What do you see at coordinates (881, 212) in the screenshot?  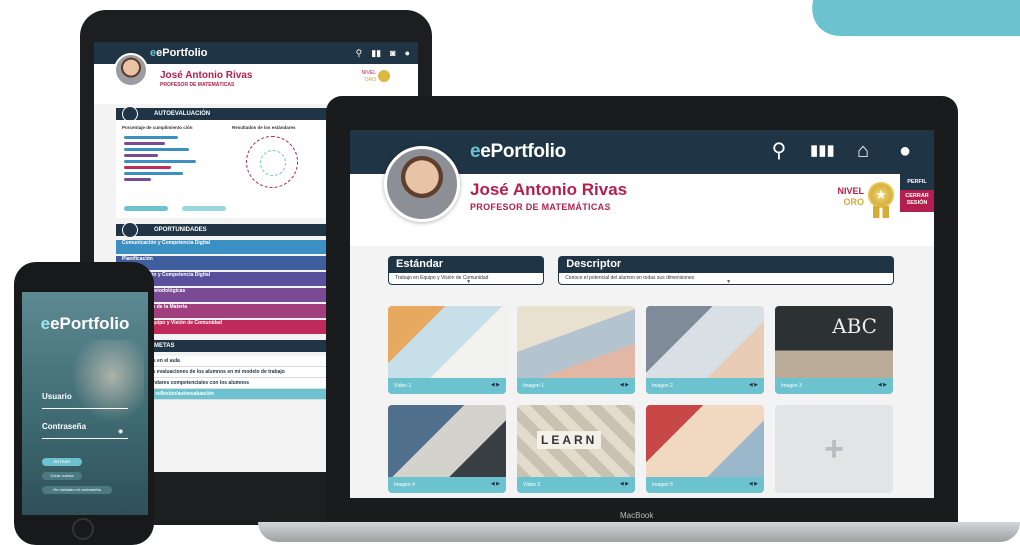 I see `medal-ribbon-icon` at bounding box center [881, 212].